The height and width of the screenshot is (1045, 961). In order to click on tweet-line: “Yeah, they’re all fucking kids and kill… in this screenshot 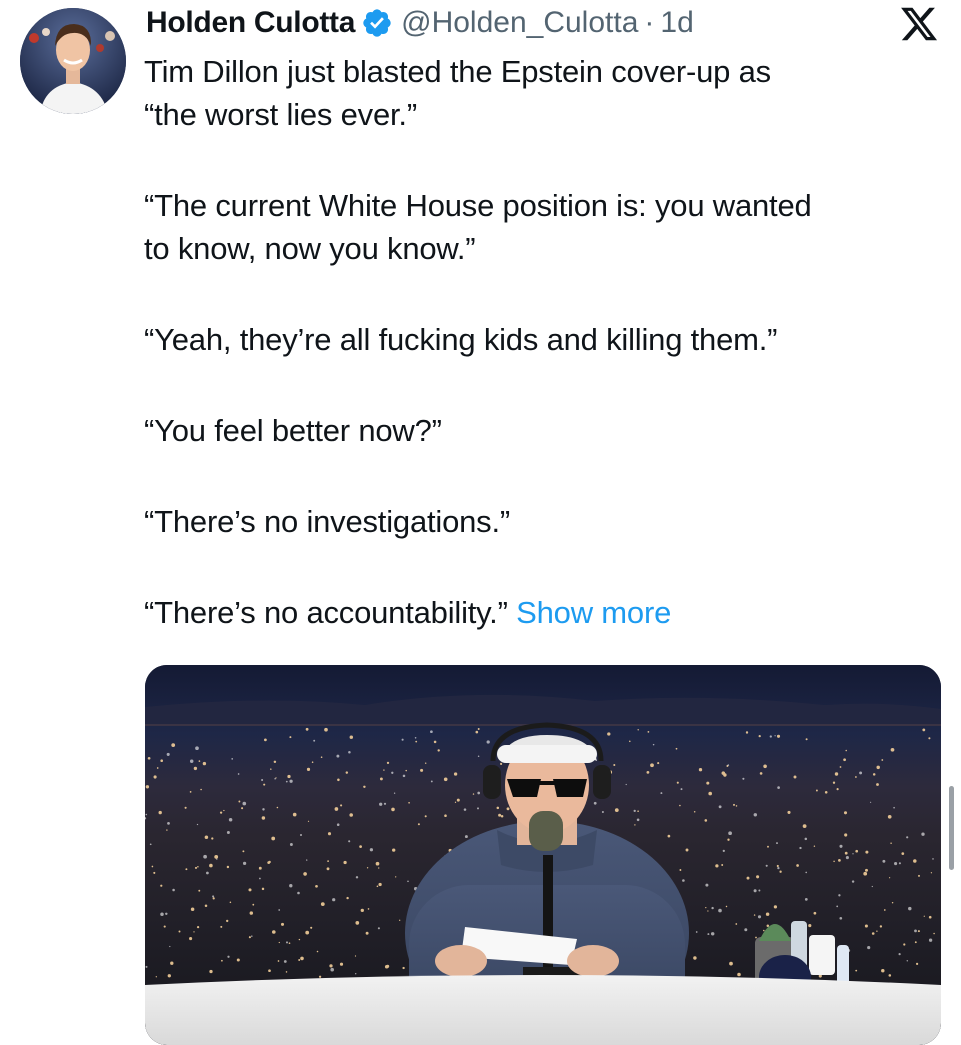, I will do `click(461, 339)`.